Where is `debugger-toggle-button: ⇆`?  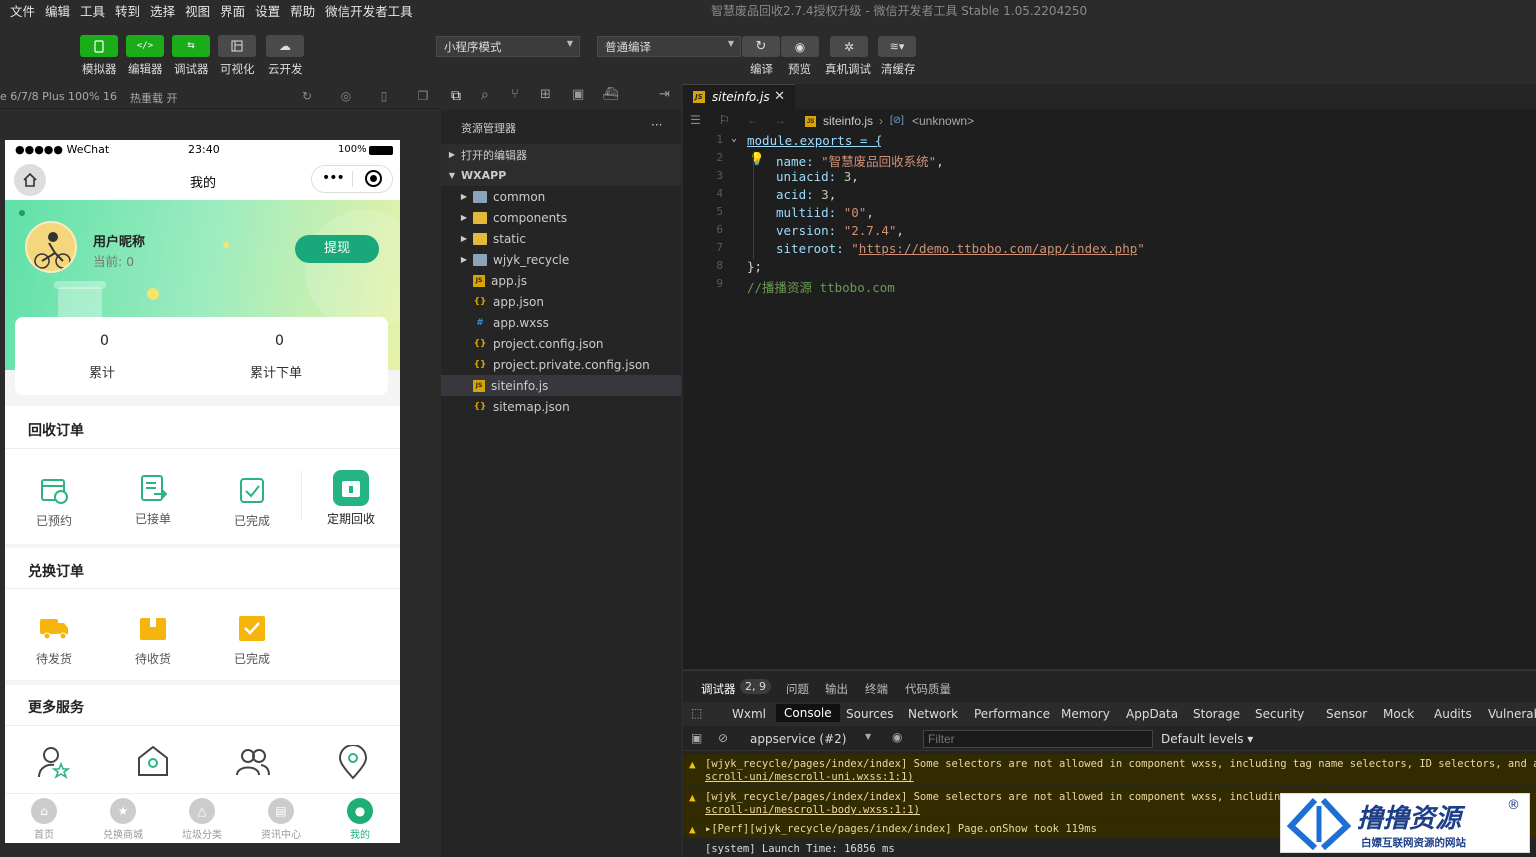
debugger-toggle-button: ⇆ is located at coordinates (191, 46).